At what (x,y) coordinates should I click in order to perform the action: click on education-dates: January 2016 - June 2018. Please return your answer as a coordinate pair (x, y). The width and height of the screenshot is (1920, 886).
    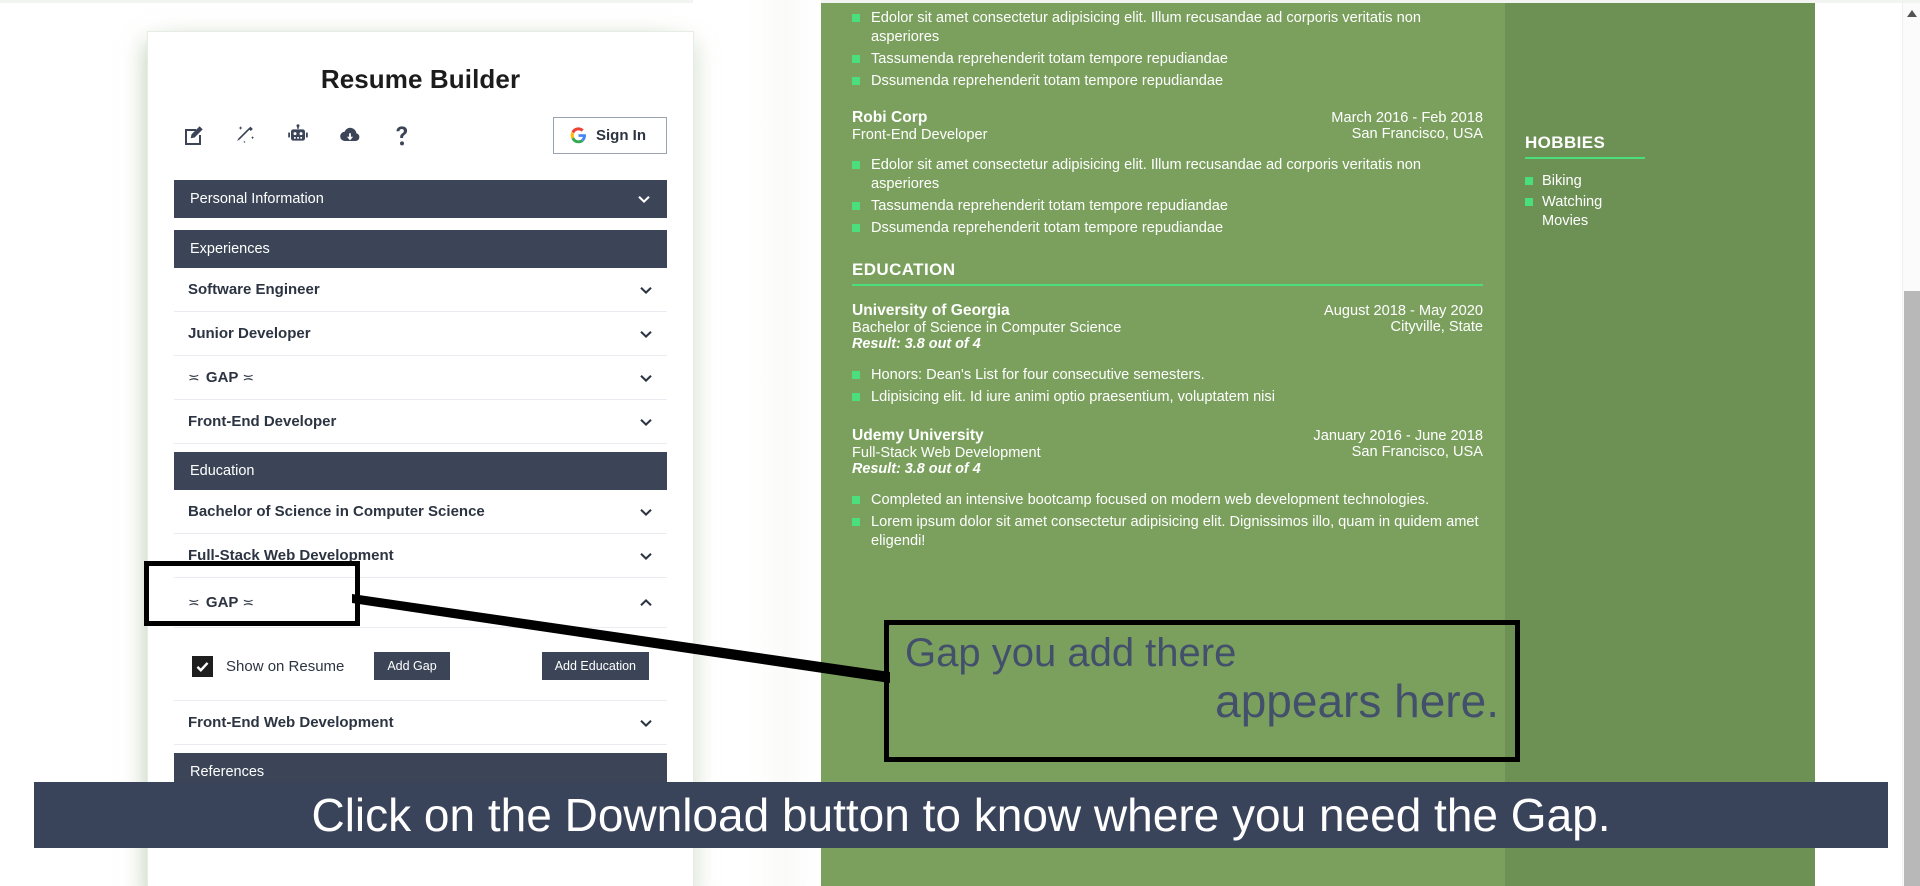
    Looking at the image, I should click on (1398, 435).